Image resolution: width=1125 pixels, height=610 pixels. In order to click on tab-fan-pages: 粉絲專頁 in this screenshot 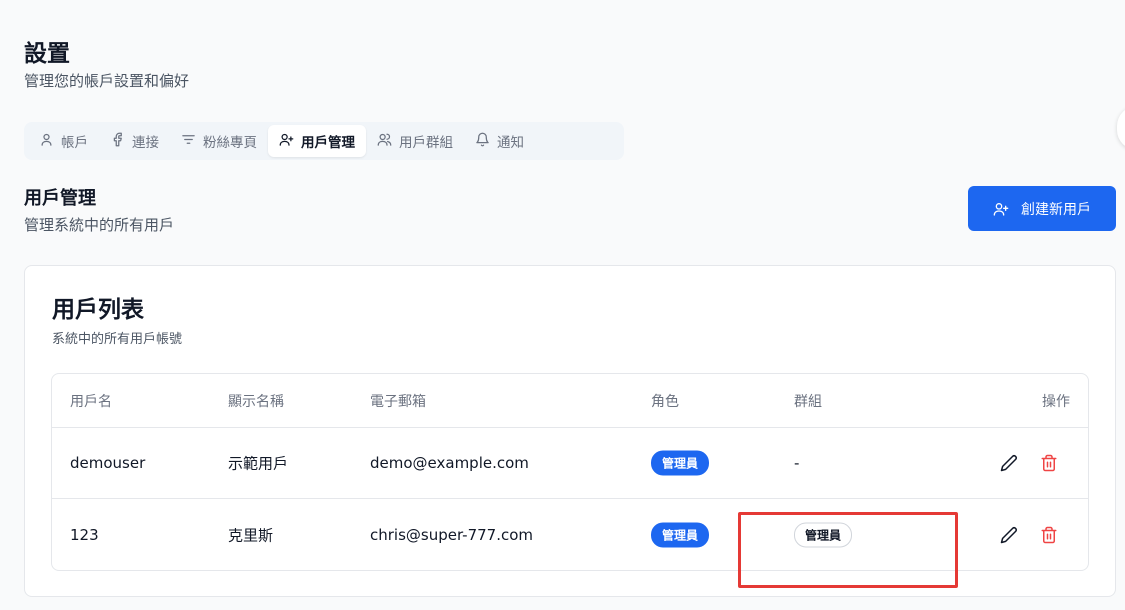, I will do `click(219, 141)`.